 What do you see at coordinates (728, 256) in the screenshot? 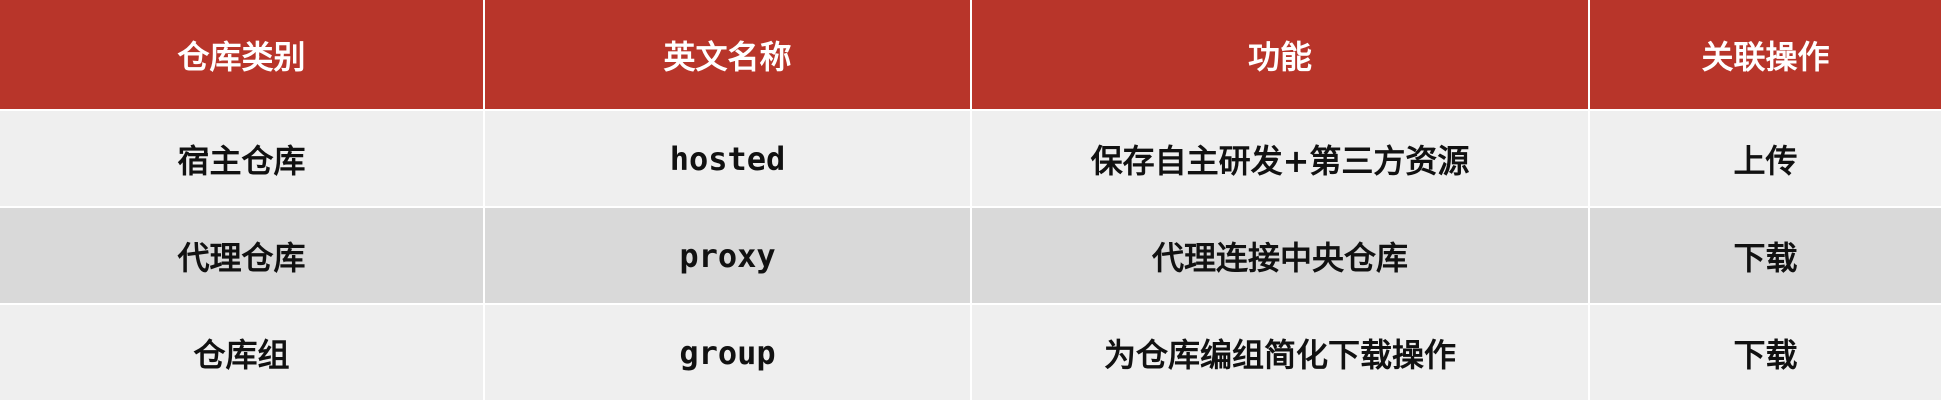
I see `cell-english-name: proxy` at bounding box center [728, 256].